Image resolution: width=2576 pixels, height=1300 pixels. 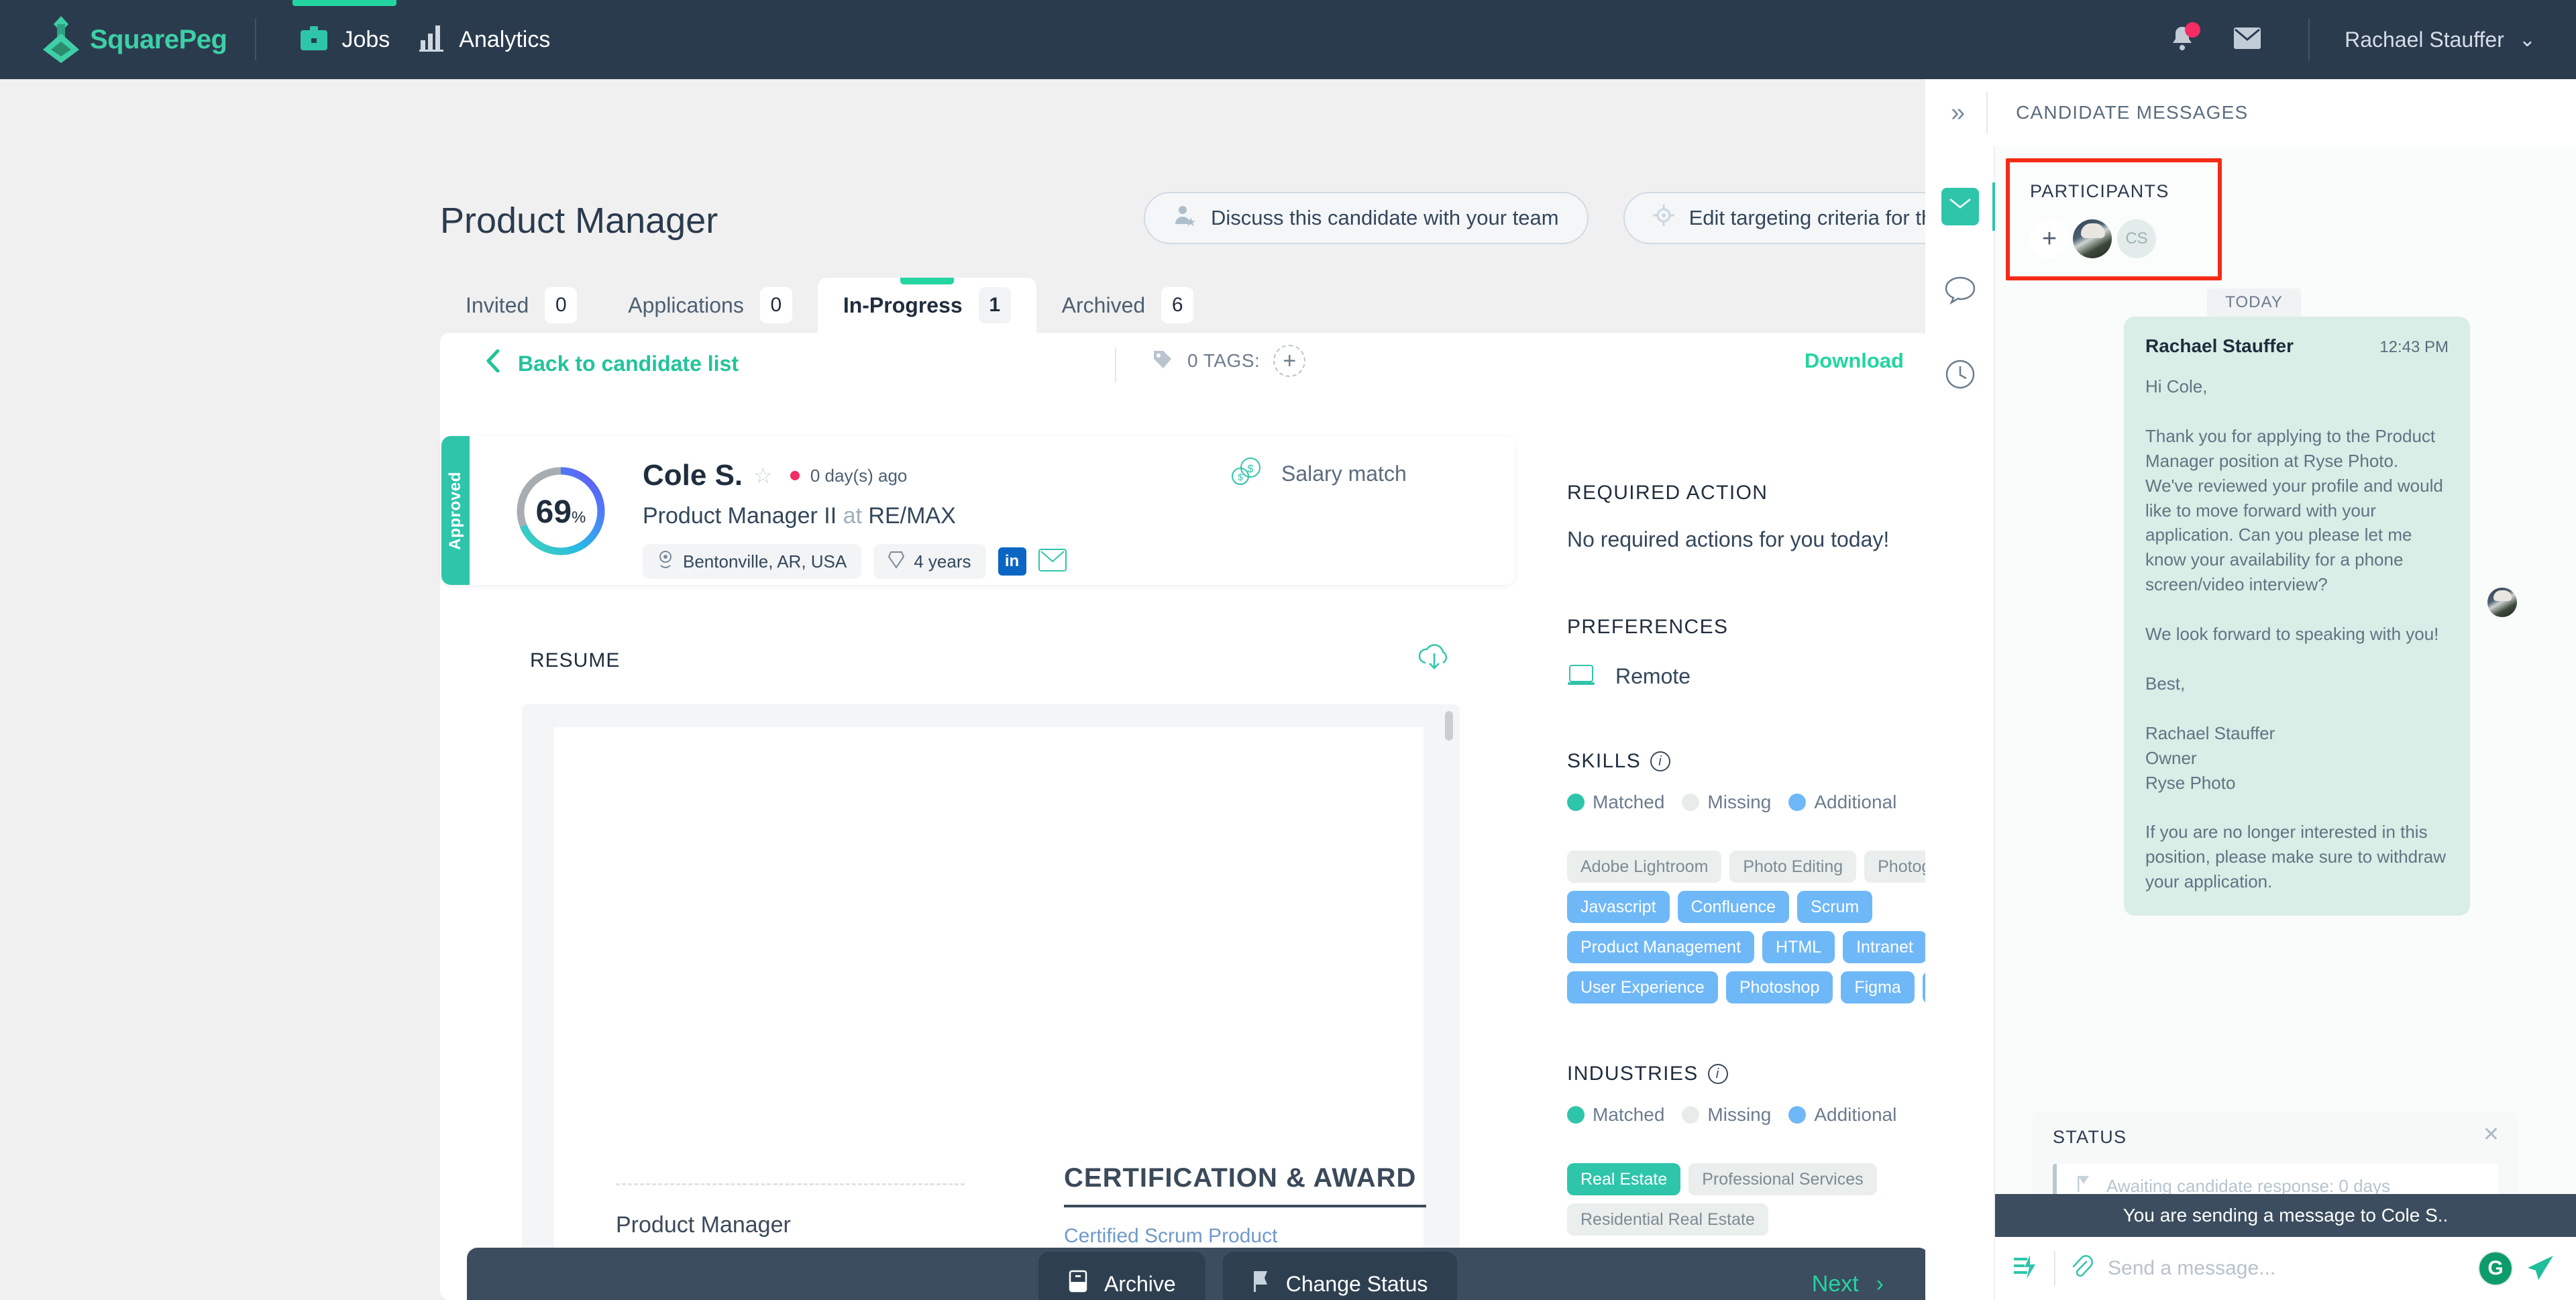 What do you see at coordinates (740, 516) in the screenshot?
I see `candidate-role: Product Manager II` at bounding box center [740, 516].